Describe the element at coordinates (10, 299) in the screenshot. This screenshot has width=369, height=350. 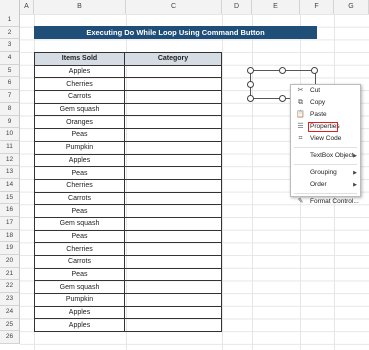
I see `row-header: 23` at that location.